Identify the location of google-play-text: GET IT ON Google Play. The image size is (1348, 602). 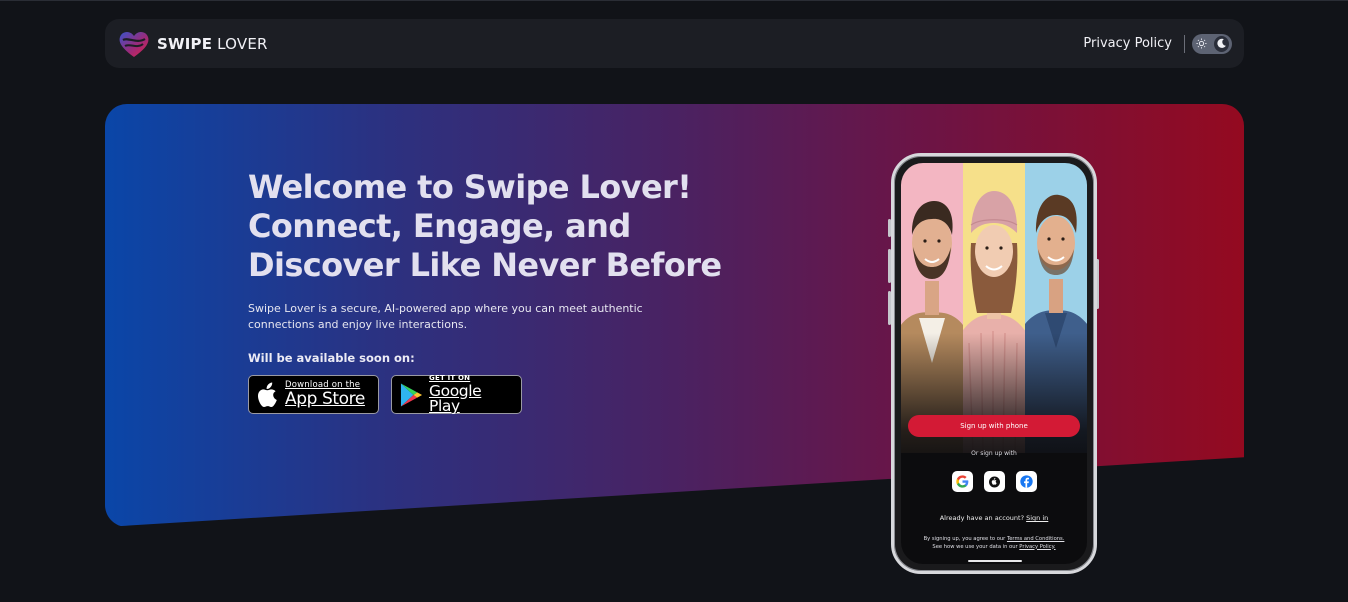
(455, 394).